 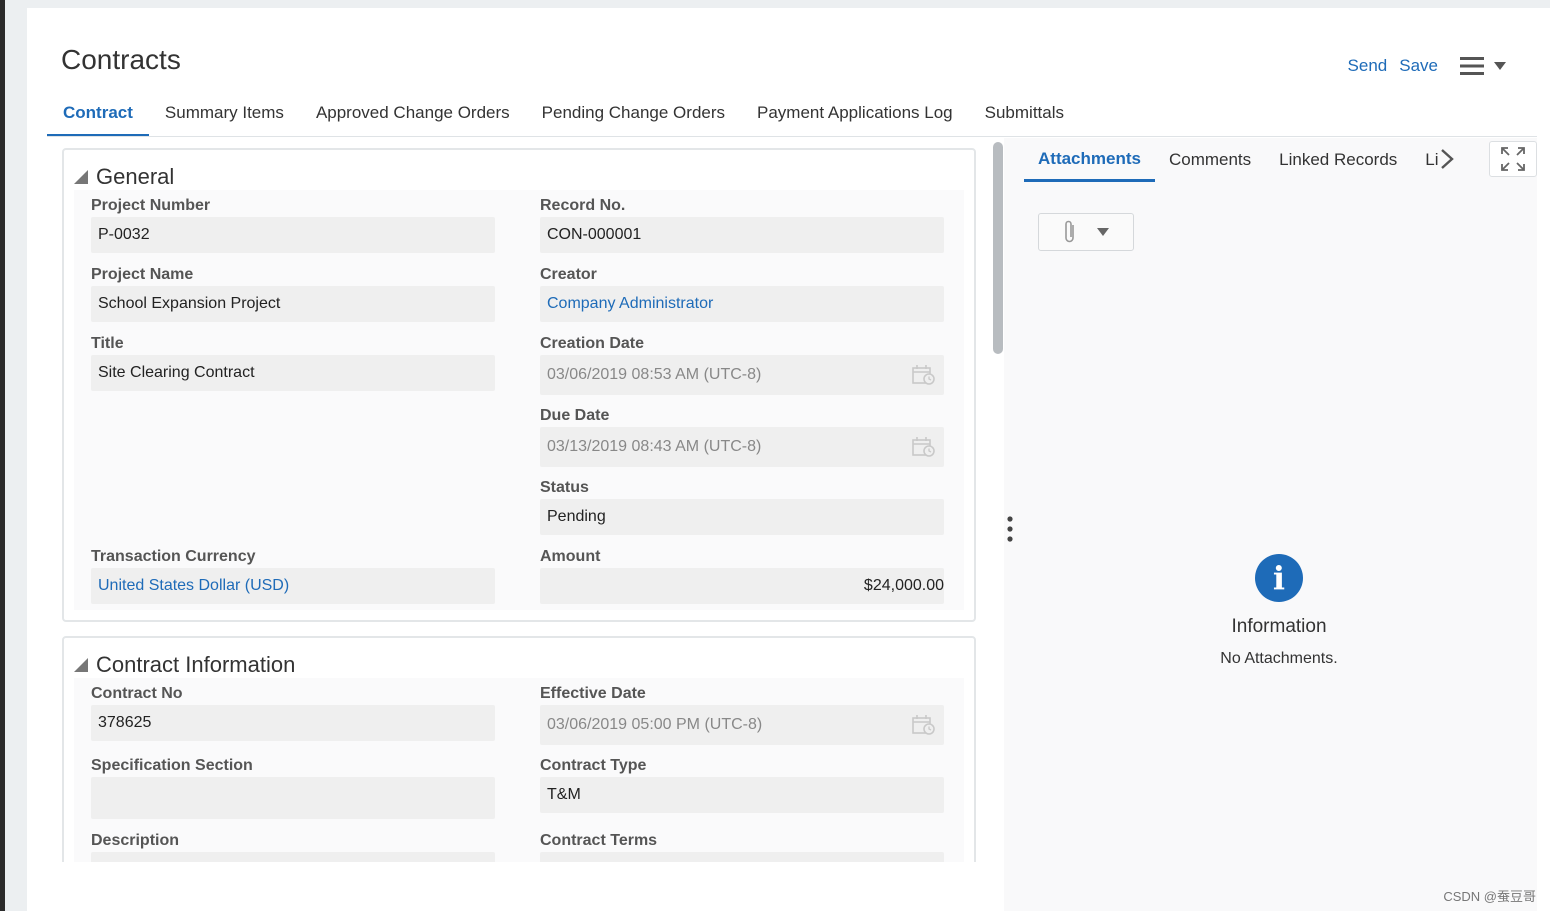 What do you see at coordinates (633, 119) in the screenshot?
I see `tab-pending-change-orders: Pending Change Orders` at bounding box center [633, 119].